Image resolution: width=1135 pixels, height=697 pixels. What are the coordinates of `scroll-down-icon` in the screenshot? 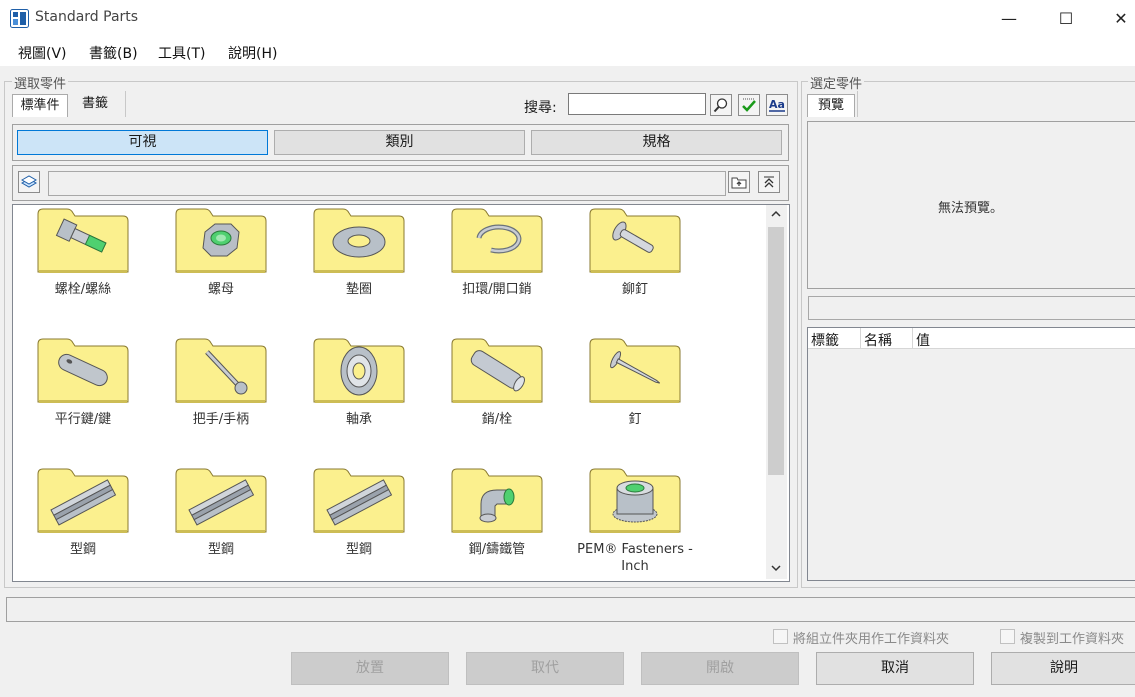 It's located at (776, 570).